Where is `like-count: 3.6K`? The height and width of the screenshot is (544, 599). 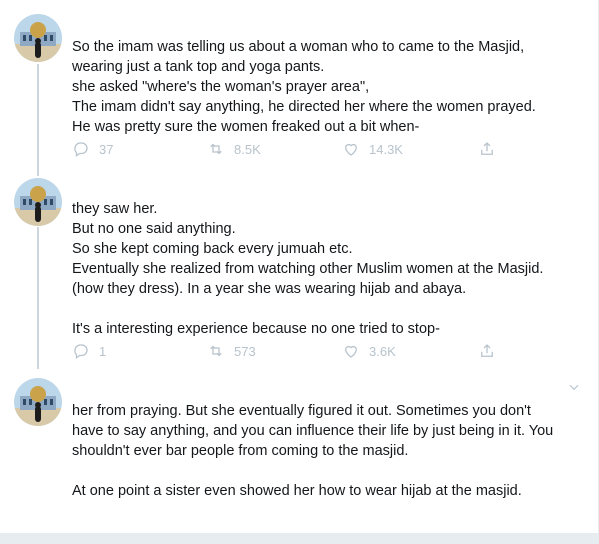 like-count: 3.6K is located at coordinates (382, 351).